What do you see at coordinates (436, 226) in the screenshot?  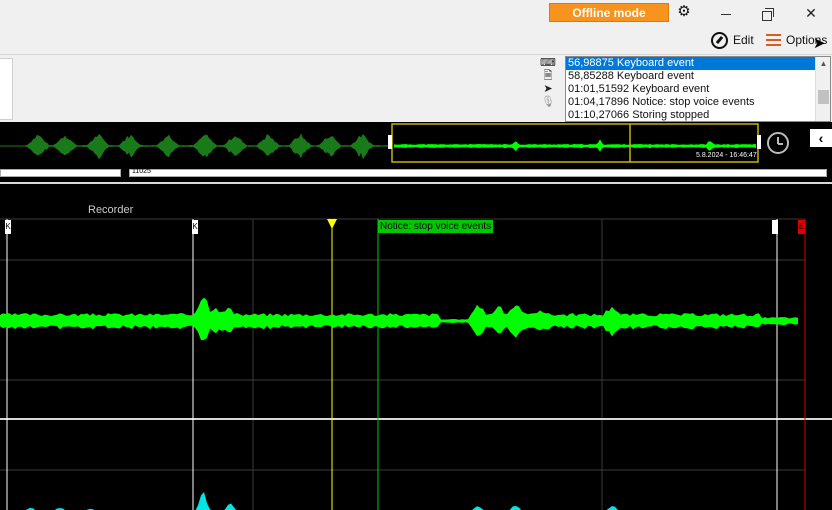 I see `notice-marker-label: Notice: stop voice events` at bounding box center [436, 226].